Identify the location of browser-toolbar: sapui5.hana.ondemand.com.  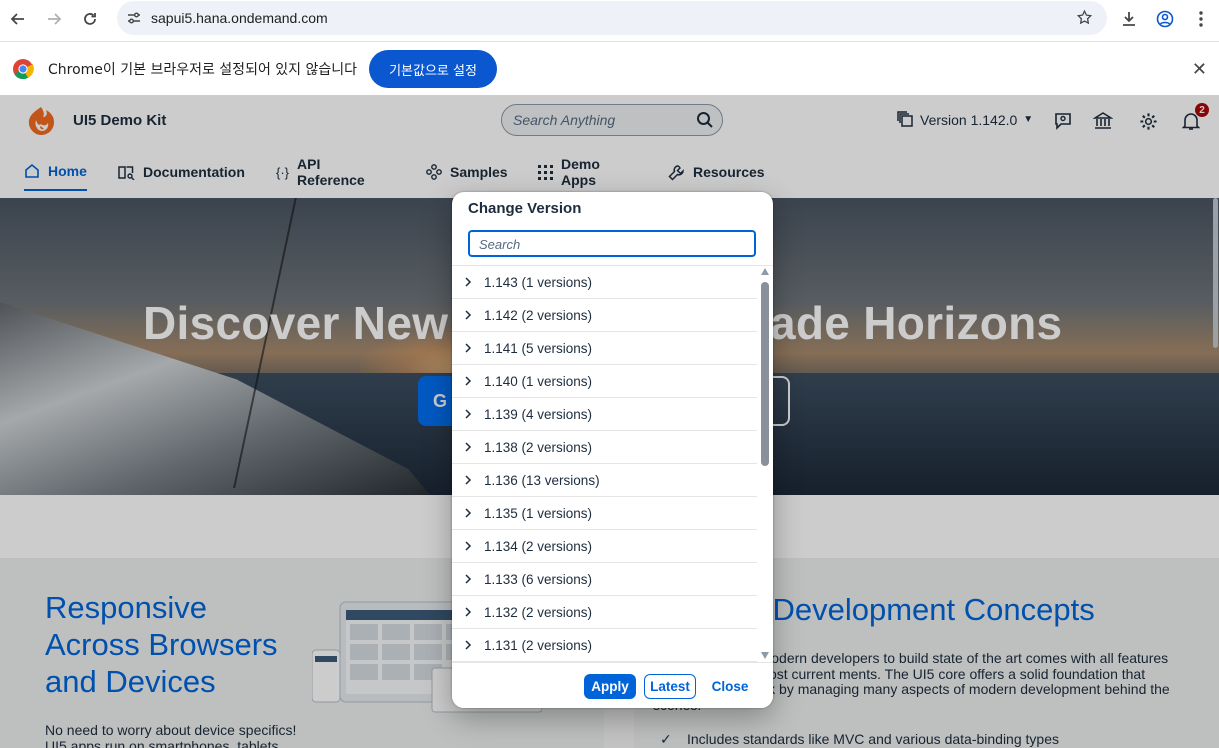
(609, 18).